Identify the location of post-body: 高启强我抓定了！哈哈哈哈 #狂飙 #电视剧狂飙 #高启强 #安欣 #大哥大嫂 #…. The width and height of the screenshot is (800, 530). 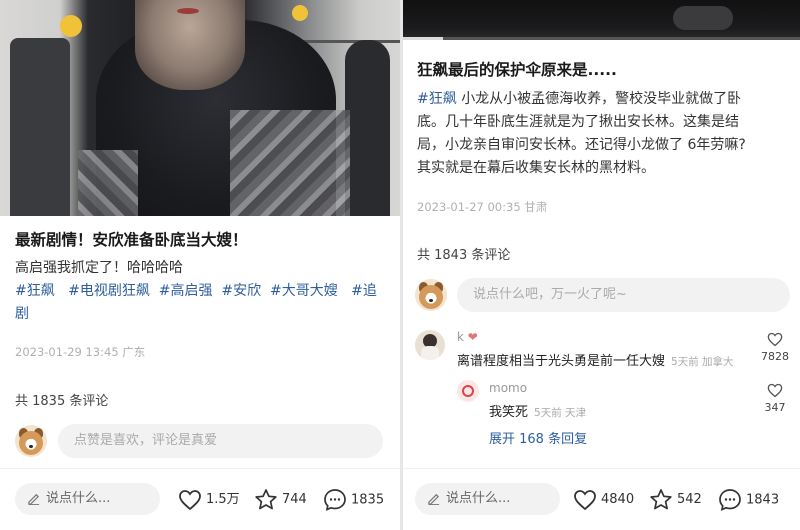
(202, 291).